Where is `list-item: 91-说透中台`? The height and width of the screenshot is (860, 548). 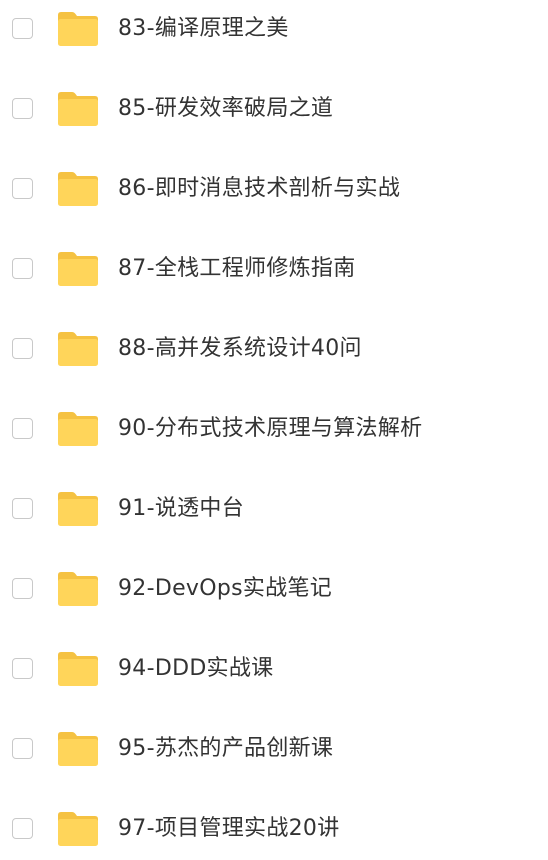
list-item: 91-说透中台 is located at coordinates (274, 510).